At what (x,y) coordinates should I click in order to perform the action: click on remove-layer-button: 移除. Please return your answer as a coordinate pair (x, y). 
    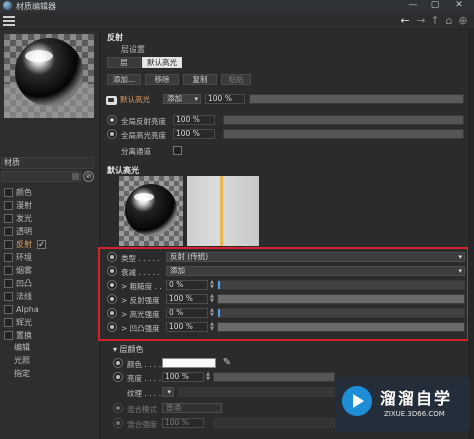
    Looking at the image, I should click on (162, 79).